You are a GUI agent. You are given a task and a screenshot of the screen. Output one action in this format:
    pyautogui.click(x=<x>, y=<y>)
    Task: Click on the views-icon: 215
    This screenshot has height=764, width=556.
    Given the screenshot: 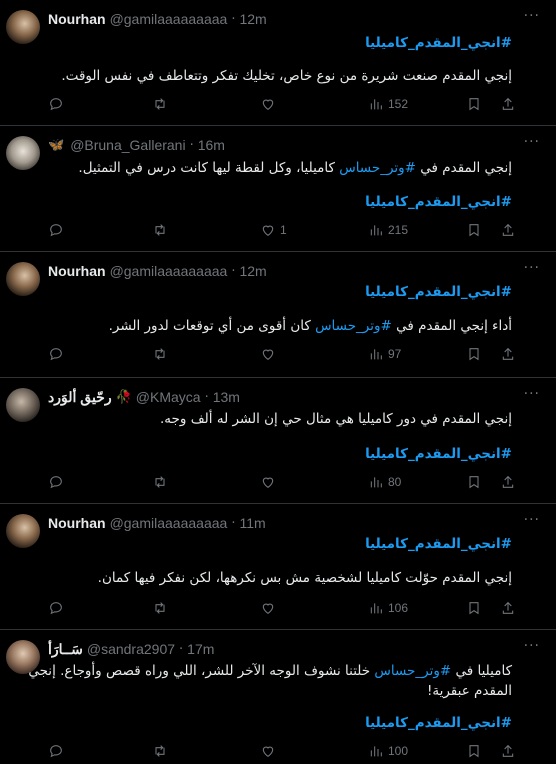 What is the action you would take?
    pyautogui.click(x=388, y=230)
    